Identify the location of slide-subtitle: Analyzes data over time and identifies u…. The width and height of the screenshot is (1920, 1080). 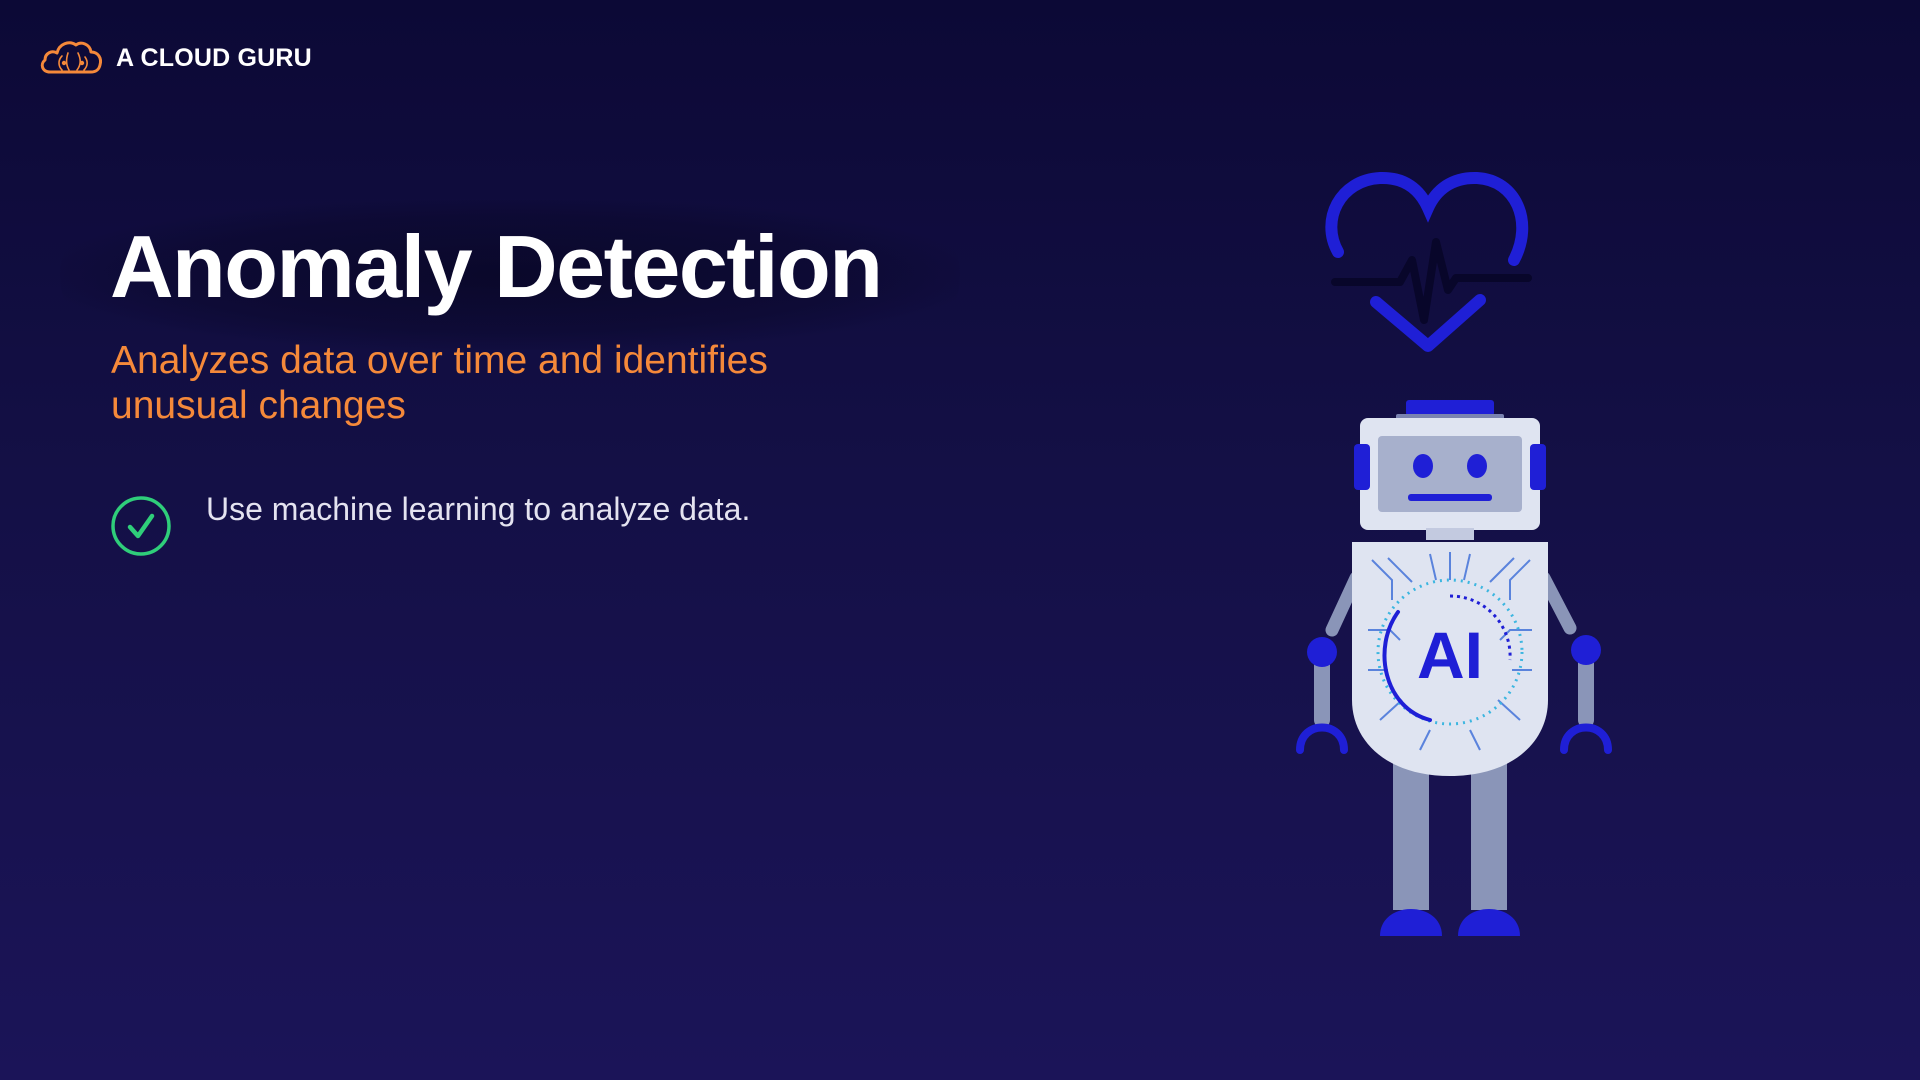
(439, 383).